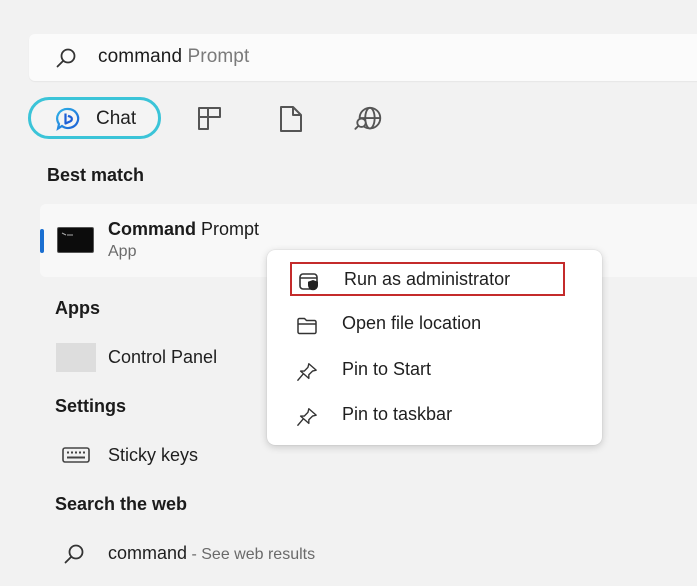 The image size is (697, 586). Describe the element at coordinates (116, 118) in the screenshot. I see `chat-label: Chat` at that location.